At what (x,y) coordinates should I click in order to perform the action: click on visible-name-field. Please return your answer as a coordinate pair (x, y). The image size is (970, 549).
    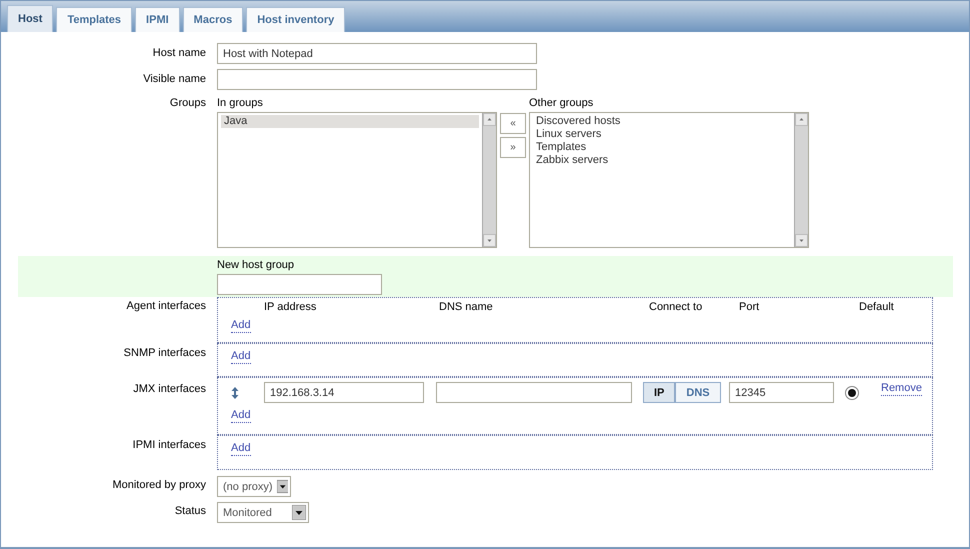
    Looking at the image, I should click on (377, 79).